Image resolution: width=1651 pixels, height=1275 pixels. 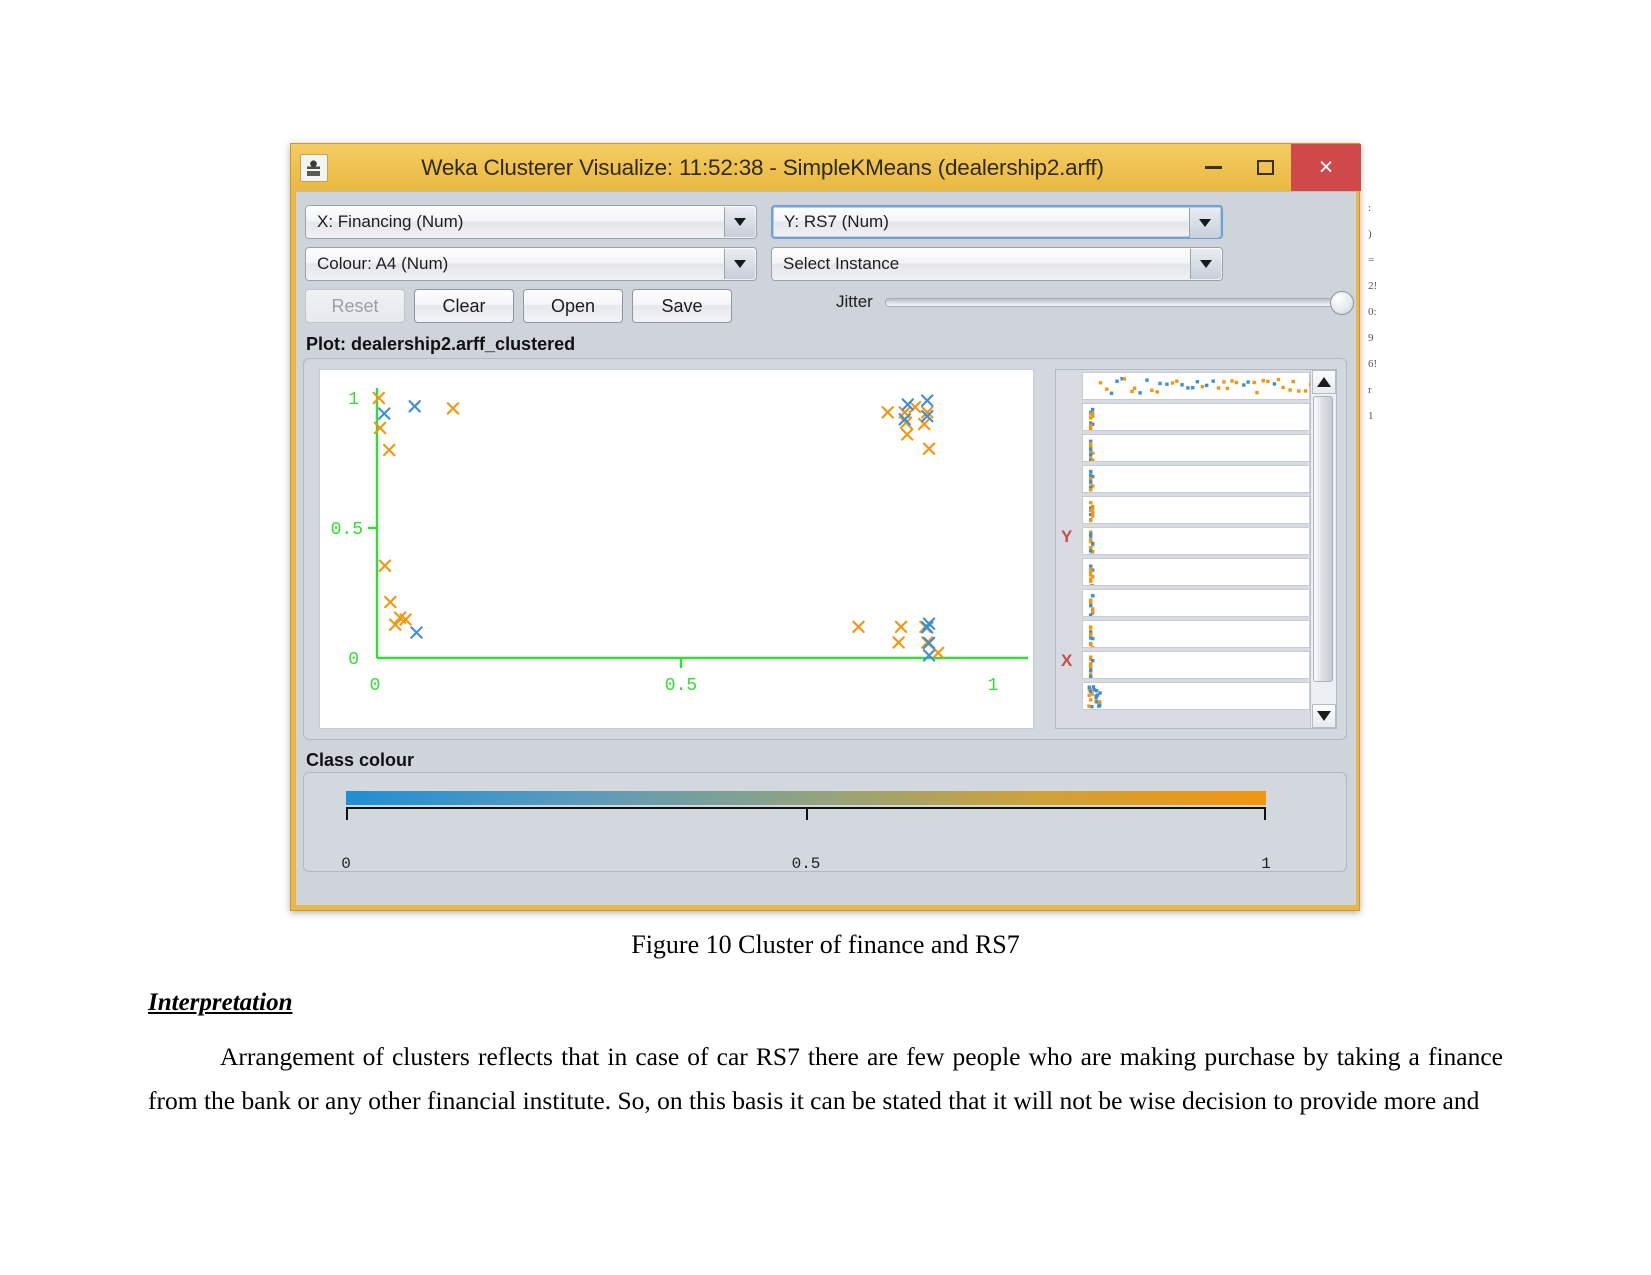 What do you see at coordinates (997, 264) in the screenshot?
I see `select-instance-combo: Select Instance` at bounding box center [997, 264].